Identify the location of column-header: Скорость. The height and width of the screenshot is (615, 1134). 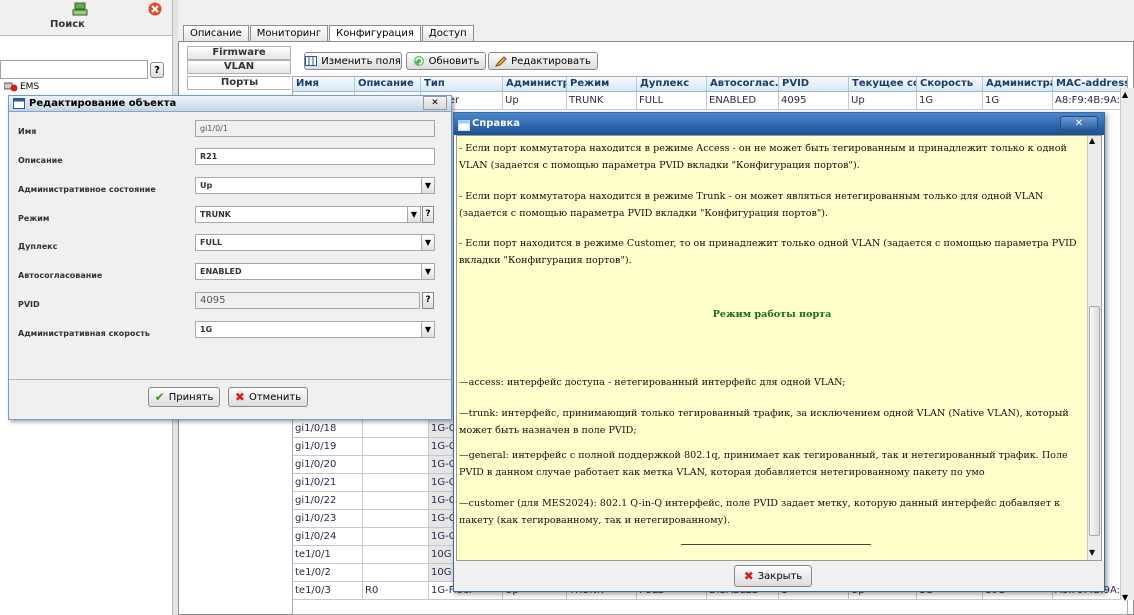
(950, 84).